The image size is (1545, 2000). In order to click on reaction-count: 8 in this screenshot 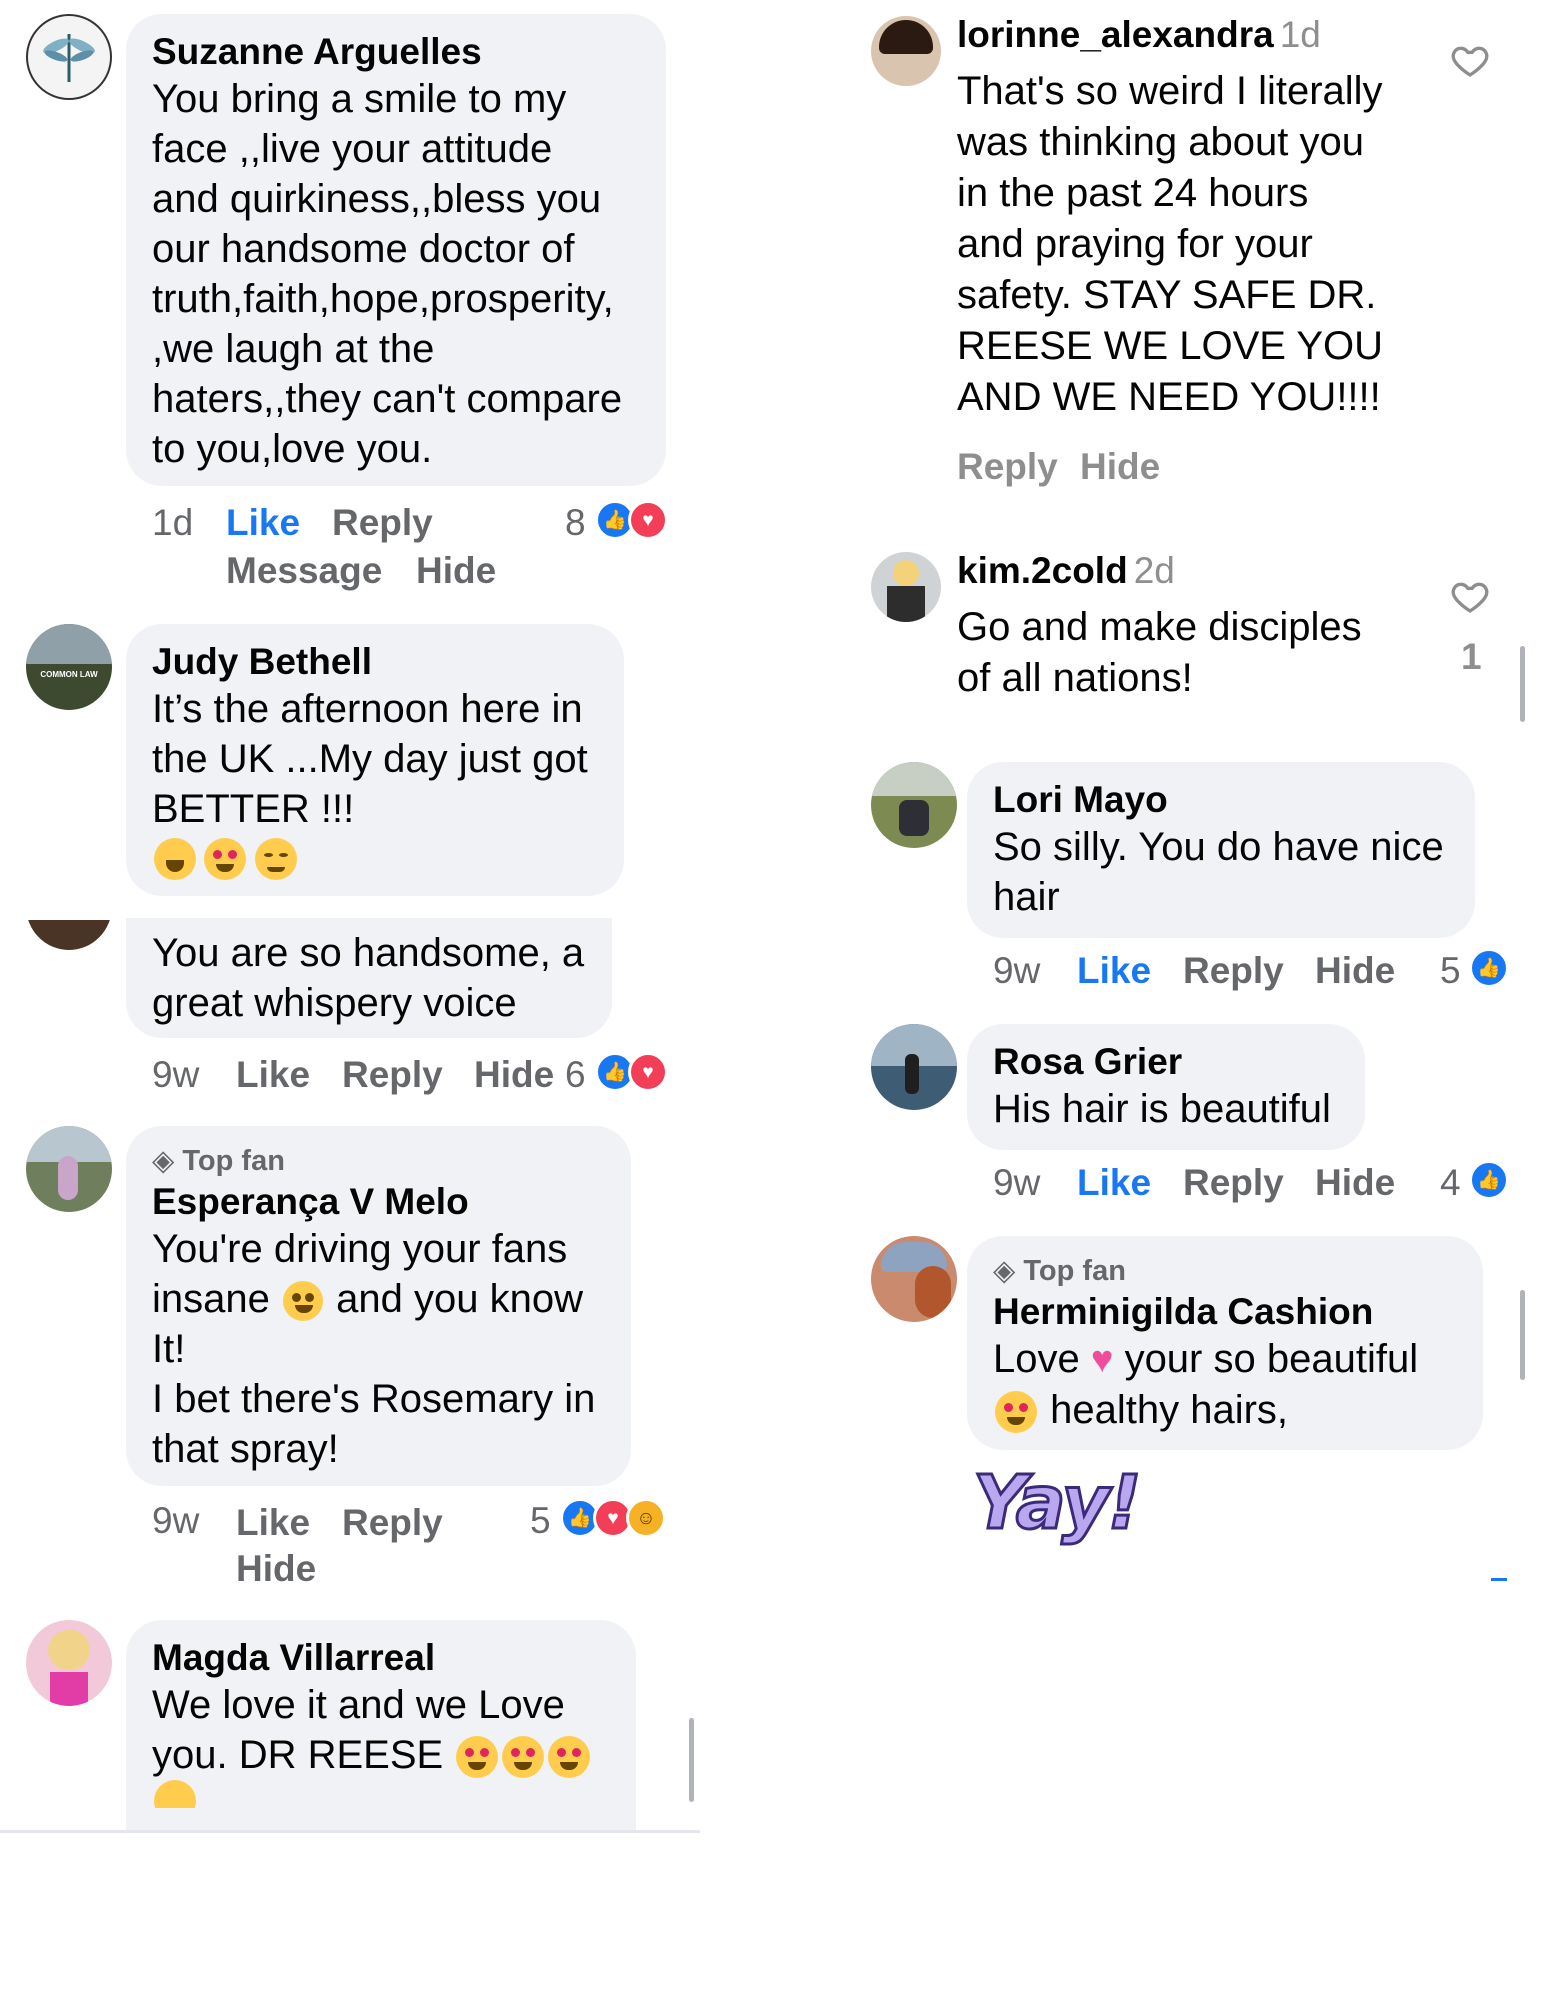, I will do `click(575, 523)`.